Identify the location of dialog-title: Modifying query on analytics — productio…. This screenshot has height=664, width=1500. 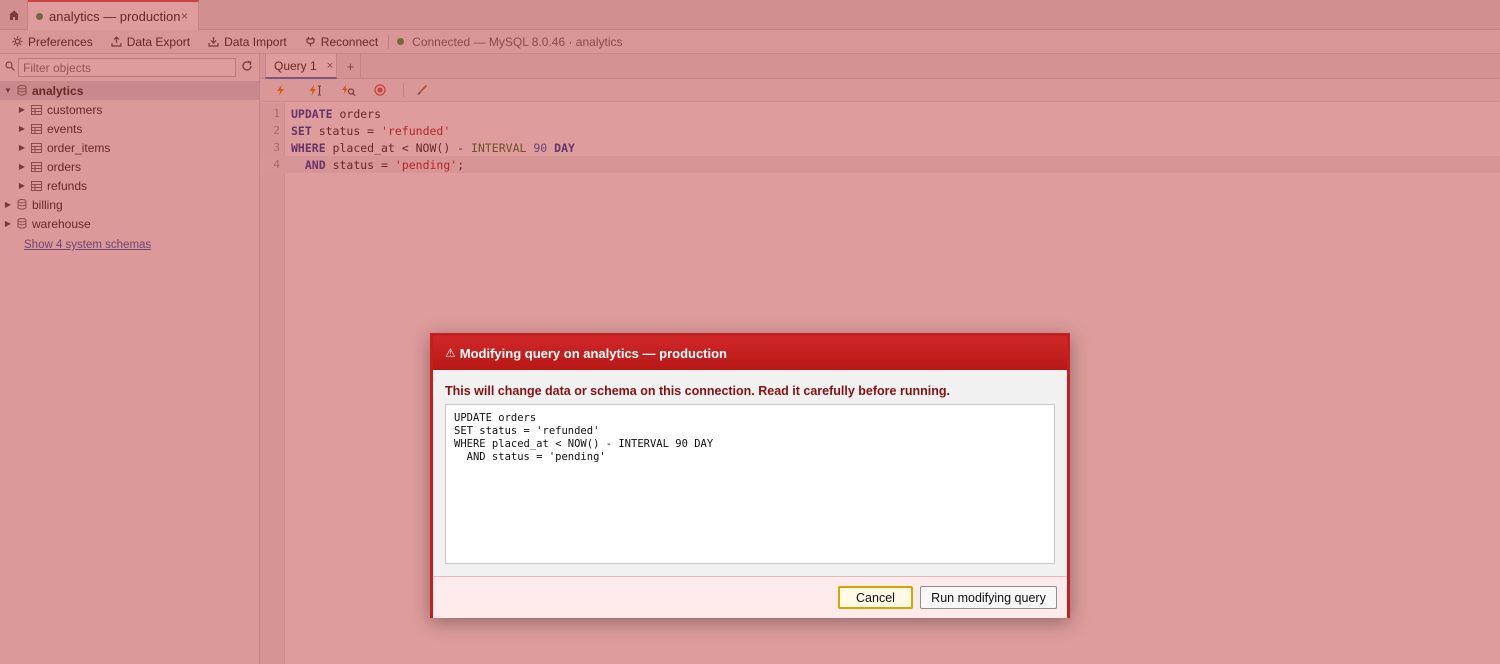
(593, 353).